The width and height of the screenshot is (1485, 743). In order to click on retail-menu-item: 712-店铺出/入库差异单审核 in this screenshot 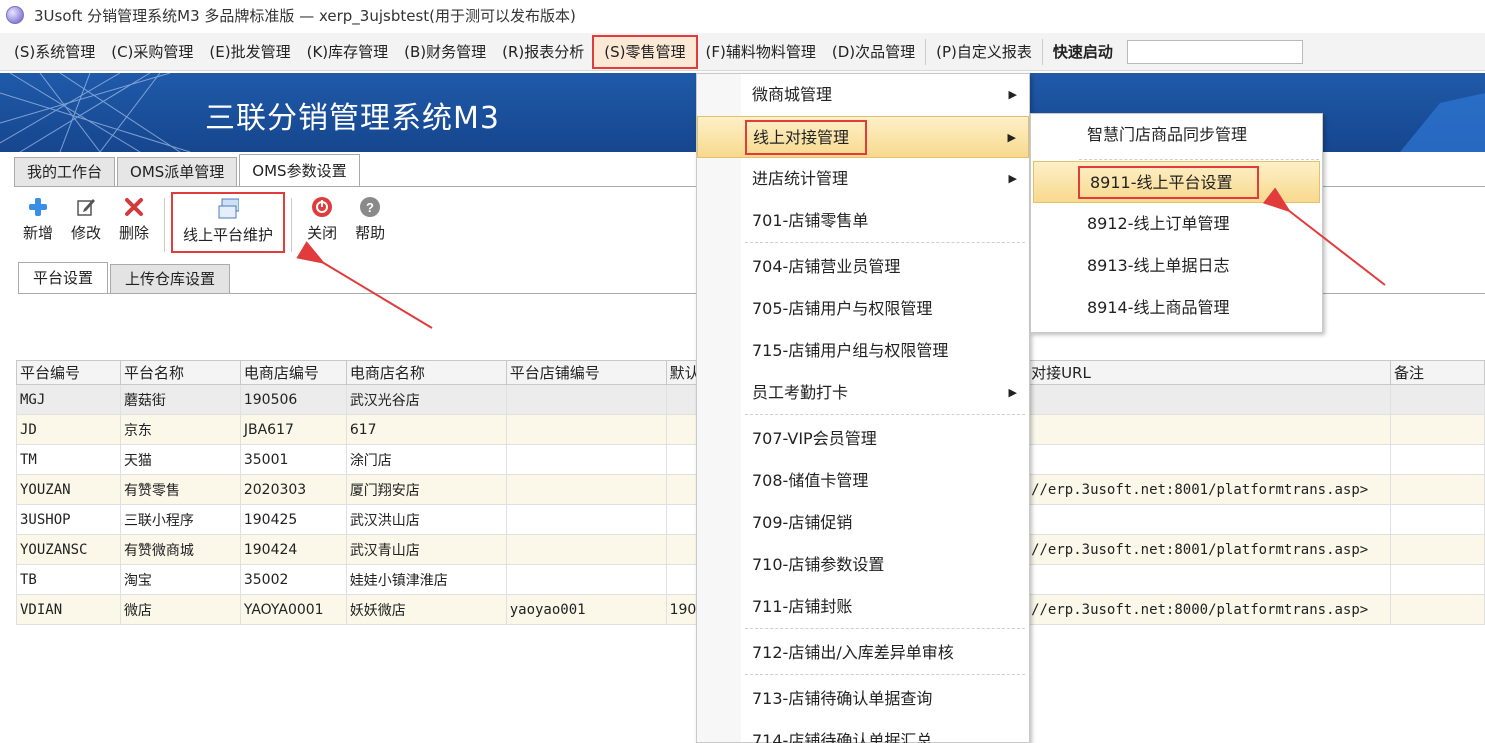, I will do `click(863, 653)`.